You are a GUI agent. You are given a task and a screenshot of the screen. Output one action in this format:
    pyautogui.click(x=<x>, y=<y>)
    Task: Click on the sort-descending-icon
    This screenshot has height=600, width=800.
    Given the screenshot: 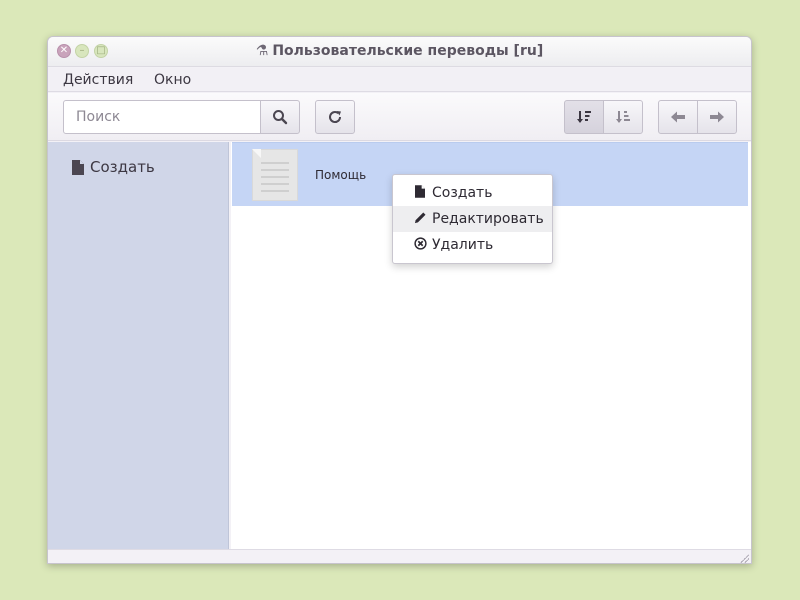 What is the action you would take?
    pyautogui.click(x=584, y=117)
    